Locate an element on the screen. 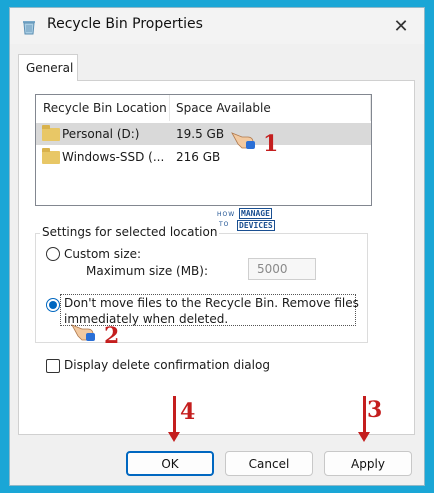  settings-group-label: Settings for selected location is located at coordinates (130, 232).